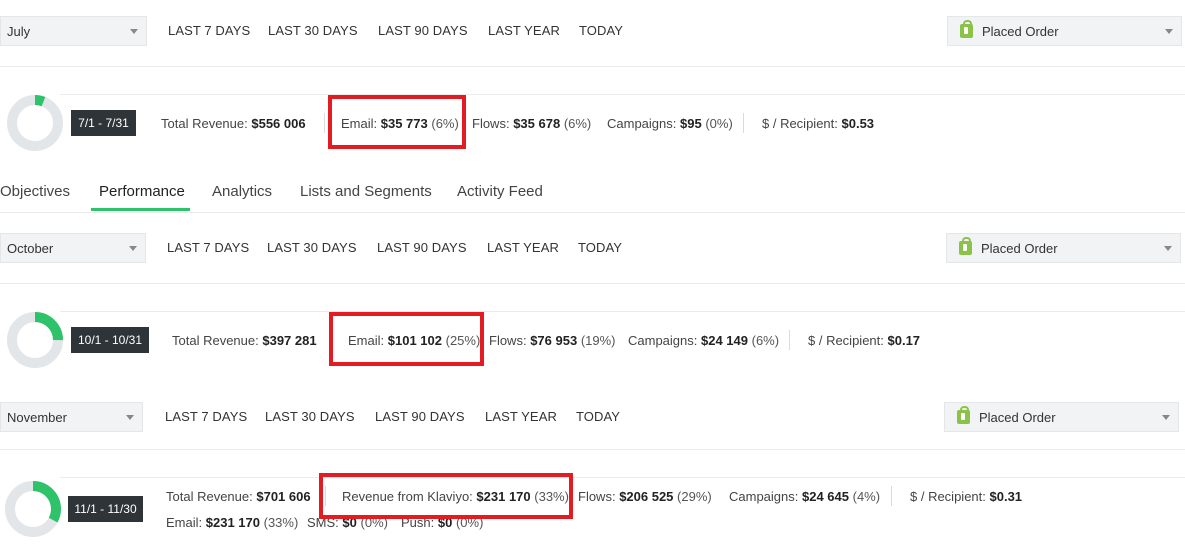  I want to click on stat-label: Email:, so click(184, 522).